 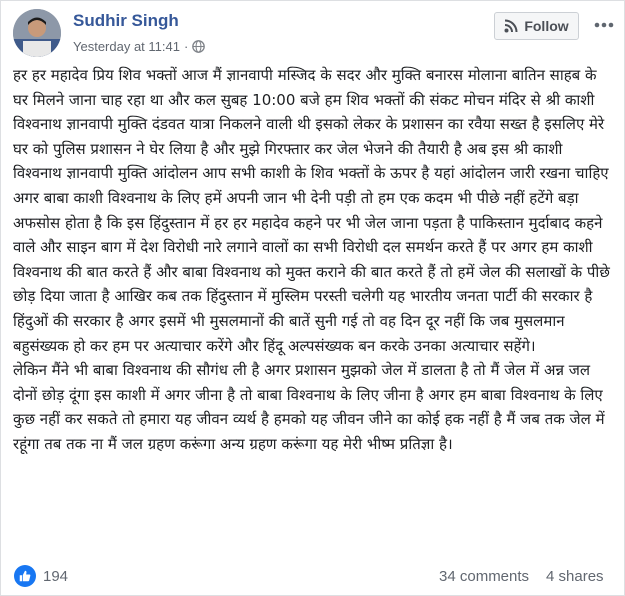 What do you see at coordinates (484, 576) in the screenshot?
I see `comments-count: 34 comments` at bounding box center [484, 576].